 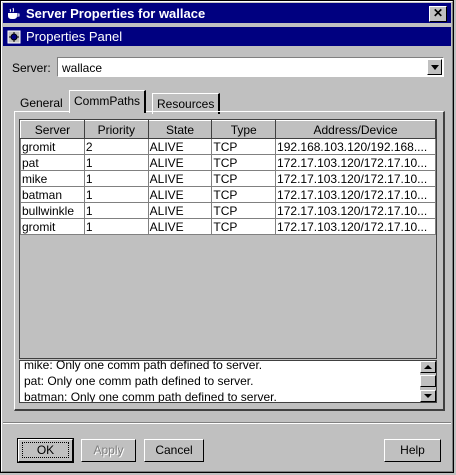 I want to click on ok-label: OK, so click(x=45, y=450).